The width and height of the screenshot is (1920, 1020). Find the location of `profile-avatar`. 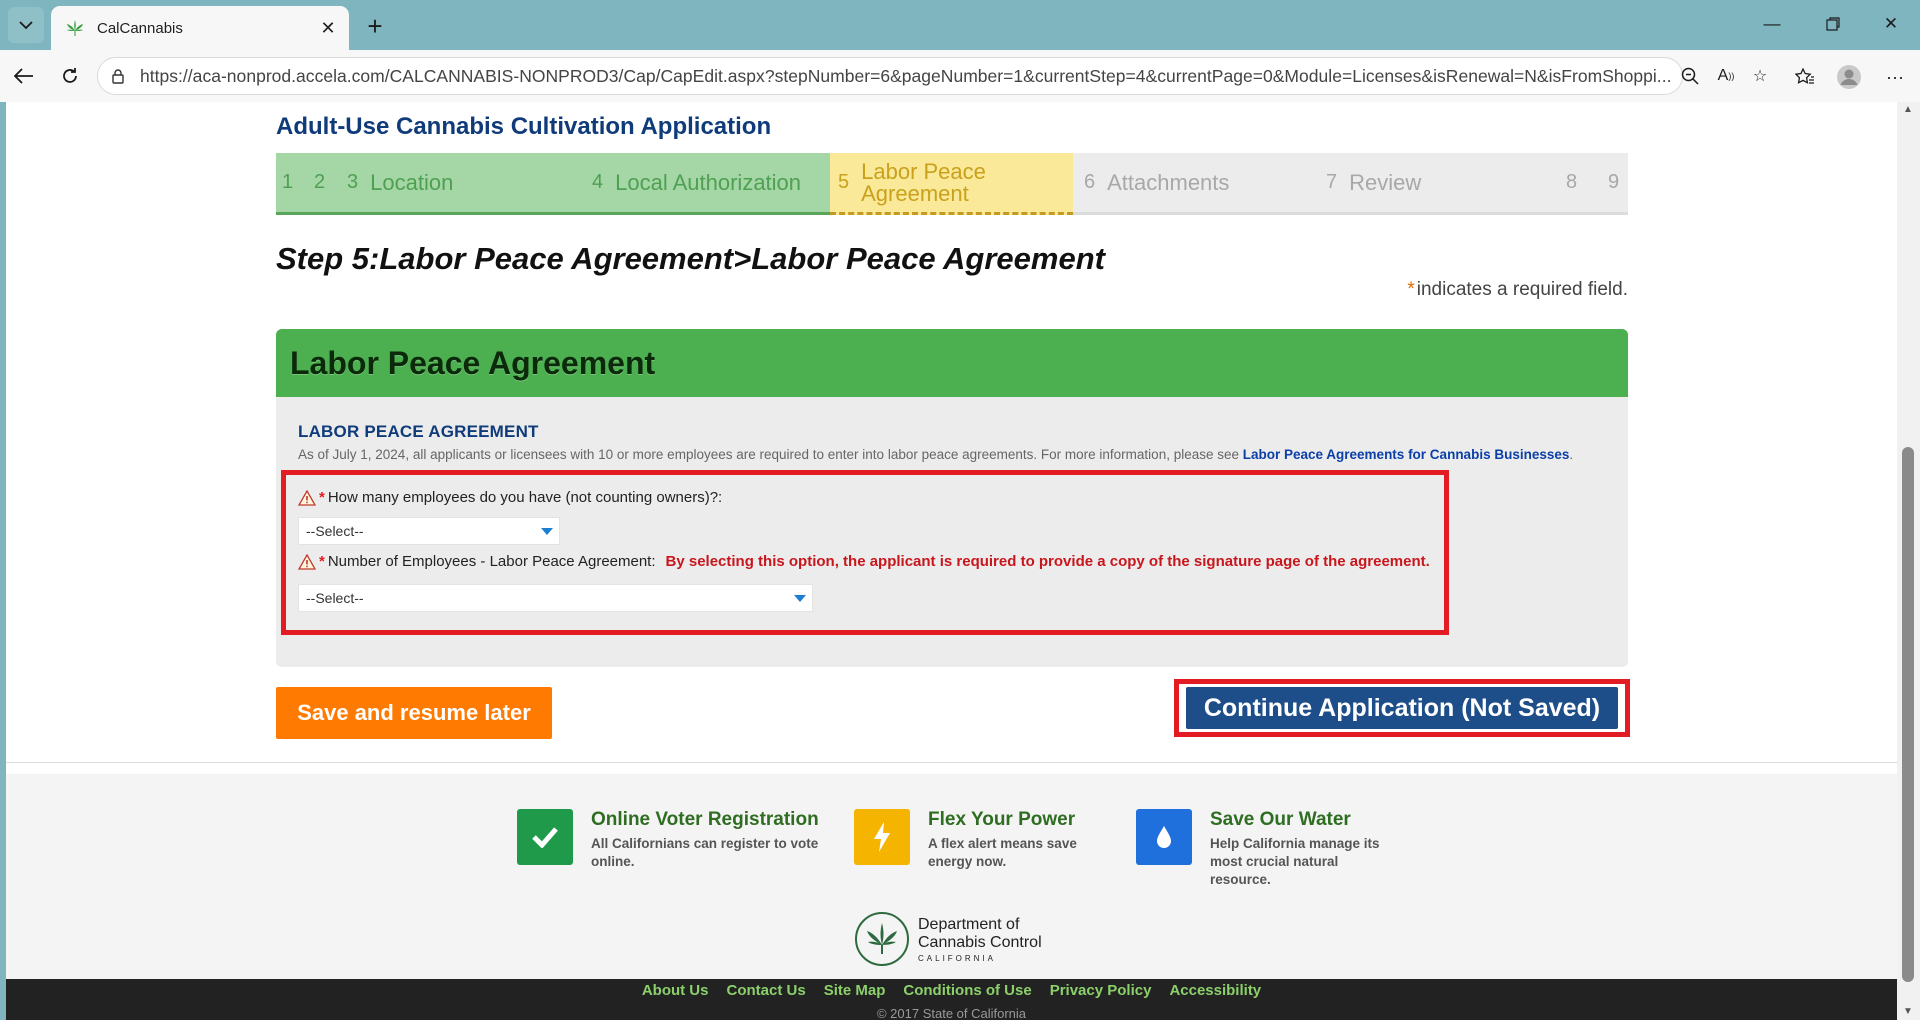

profile-avatar is located at coordinates (1849, 77).